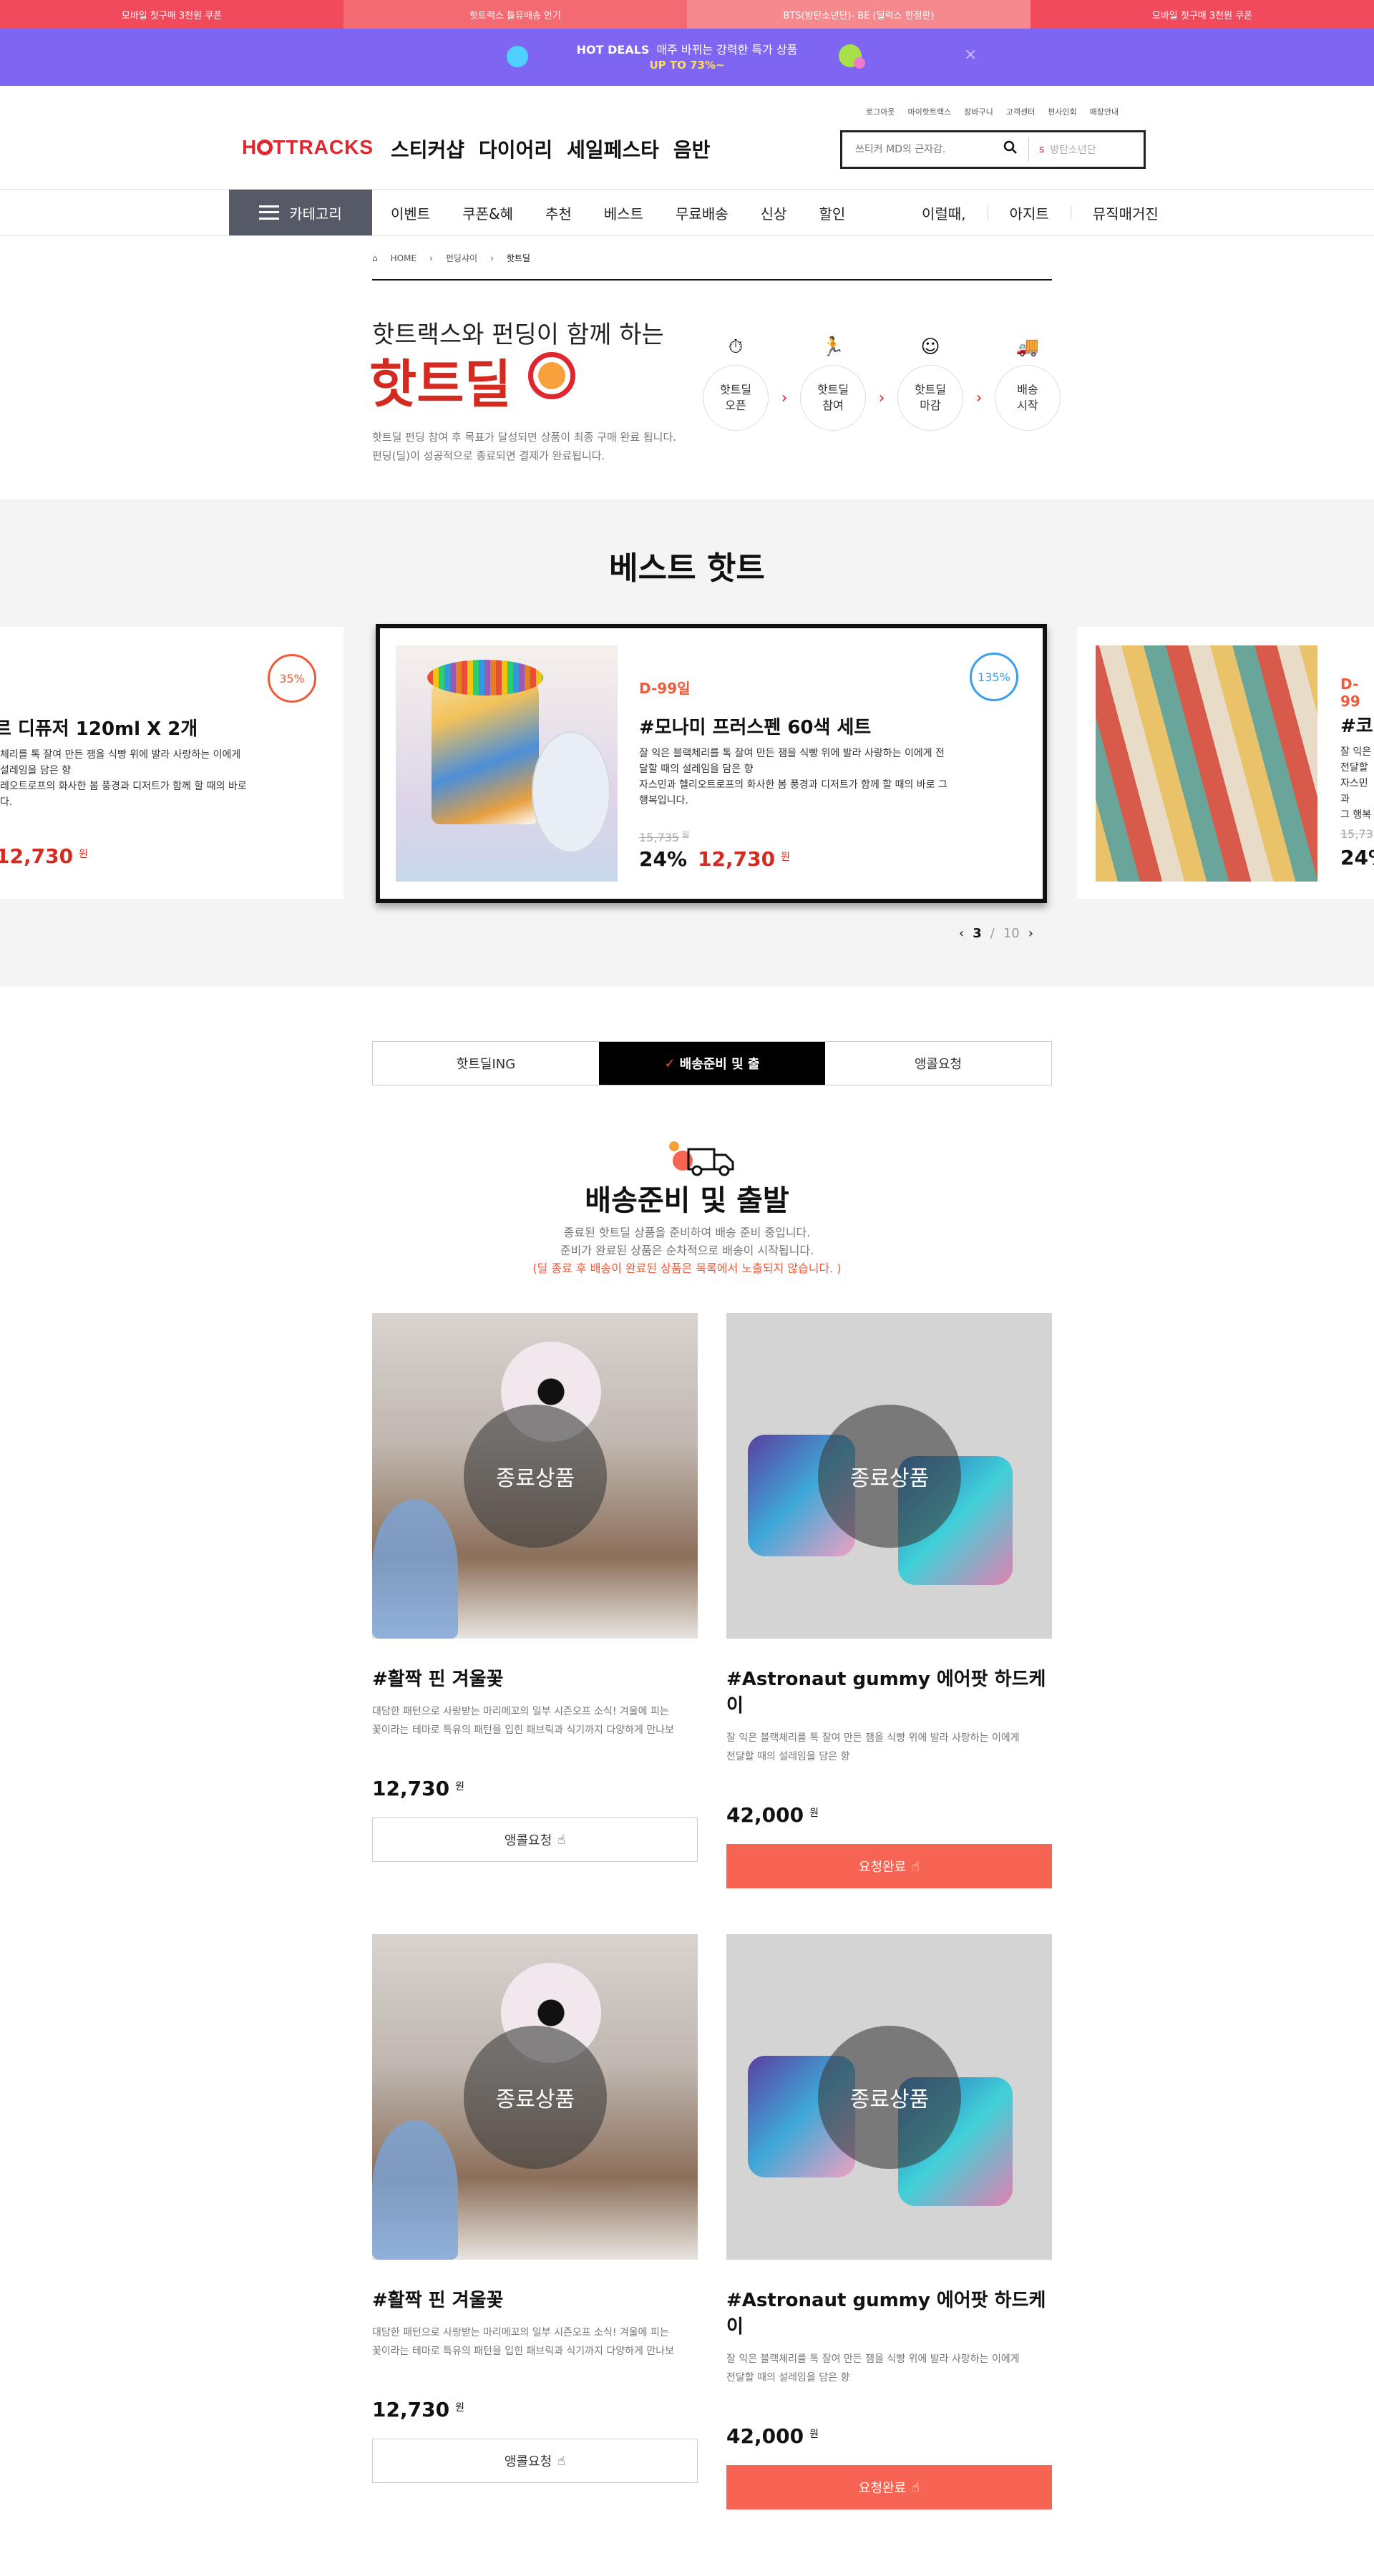  Describe the element at coordinates (427, 149) in the screenshot. I see `menu-sticker-shop: 스티커샵` at that location.